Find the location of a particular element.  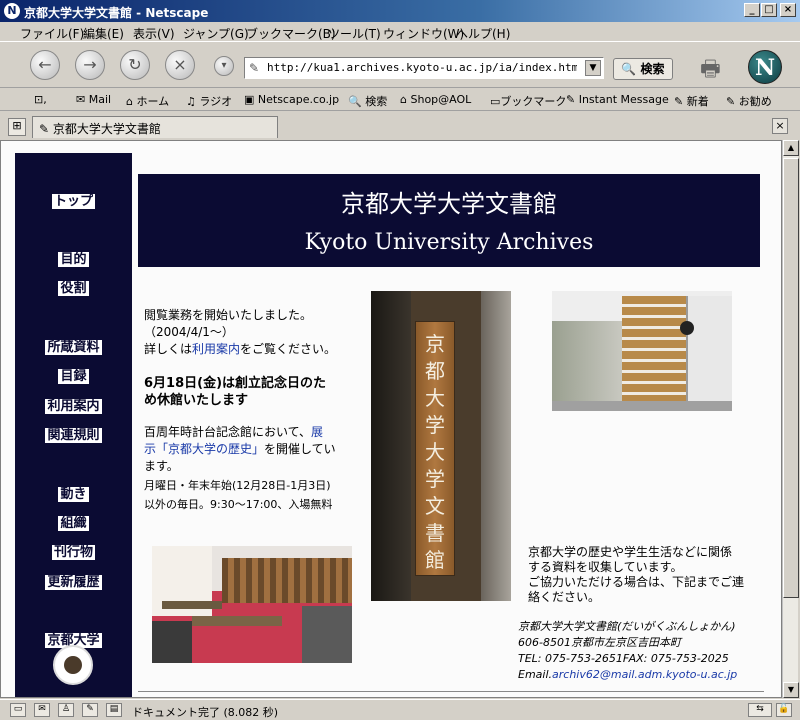

tab-bar: ⊞ ✎ 京都大学大学文書館 × is located at coordinates (400, 126).